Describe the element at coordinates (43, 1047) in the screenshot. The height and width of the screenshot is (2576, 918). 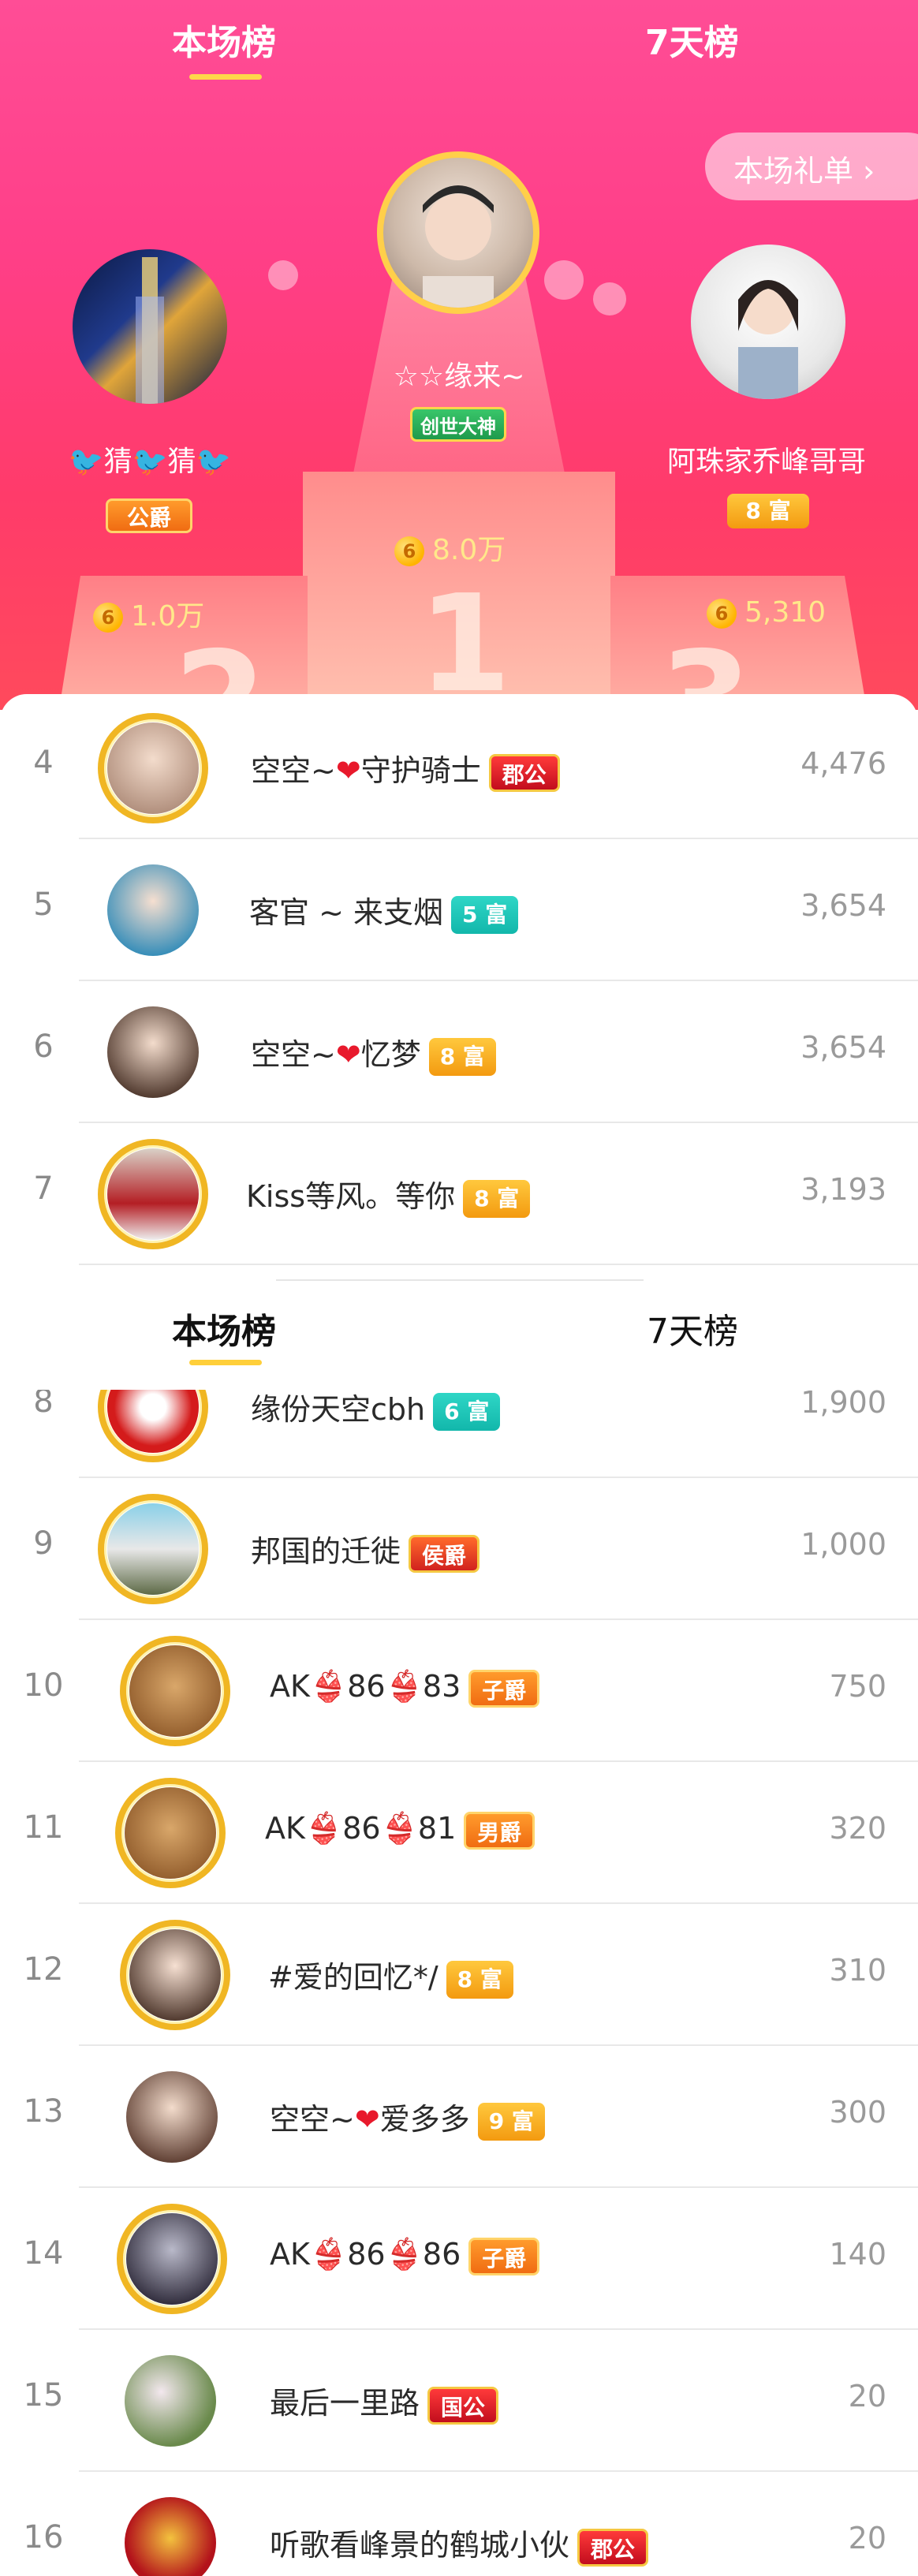
I see `rank-number: 6` at that location.